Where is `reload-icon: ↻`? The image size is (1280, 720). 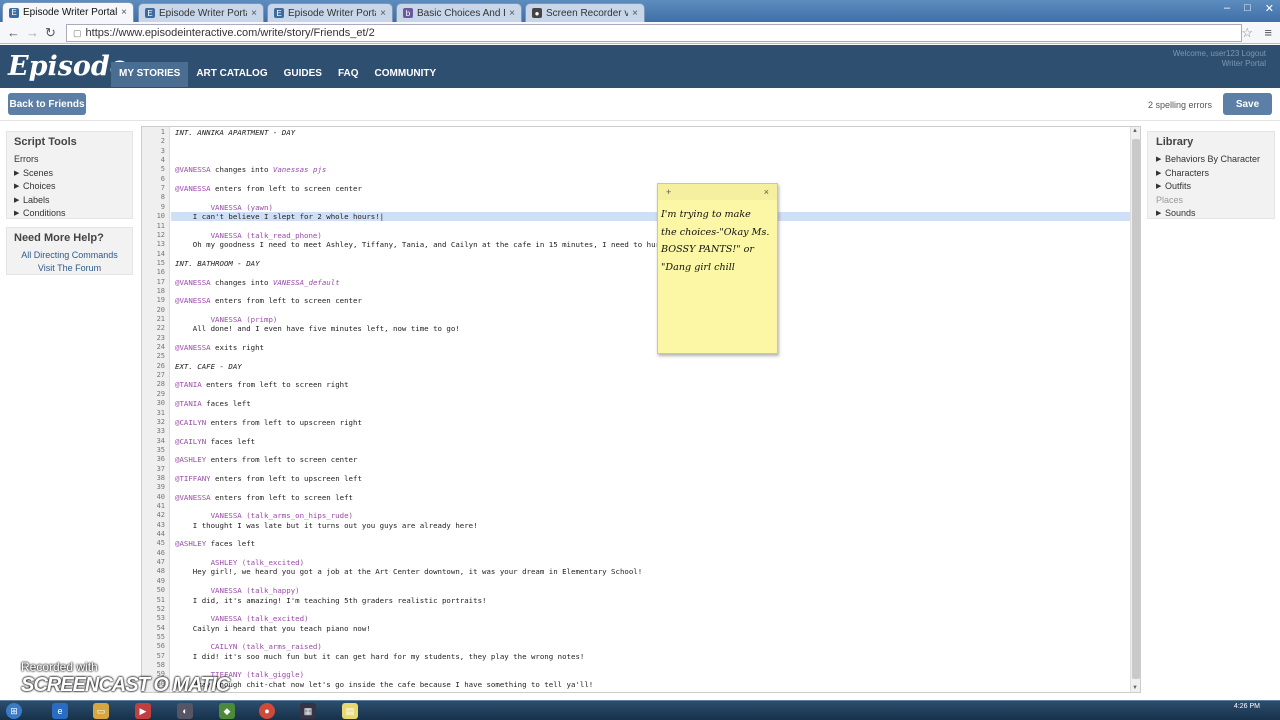
reload-icon: ↻ is located at coordinates (50, 33).